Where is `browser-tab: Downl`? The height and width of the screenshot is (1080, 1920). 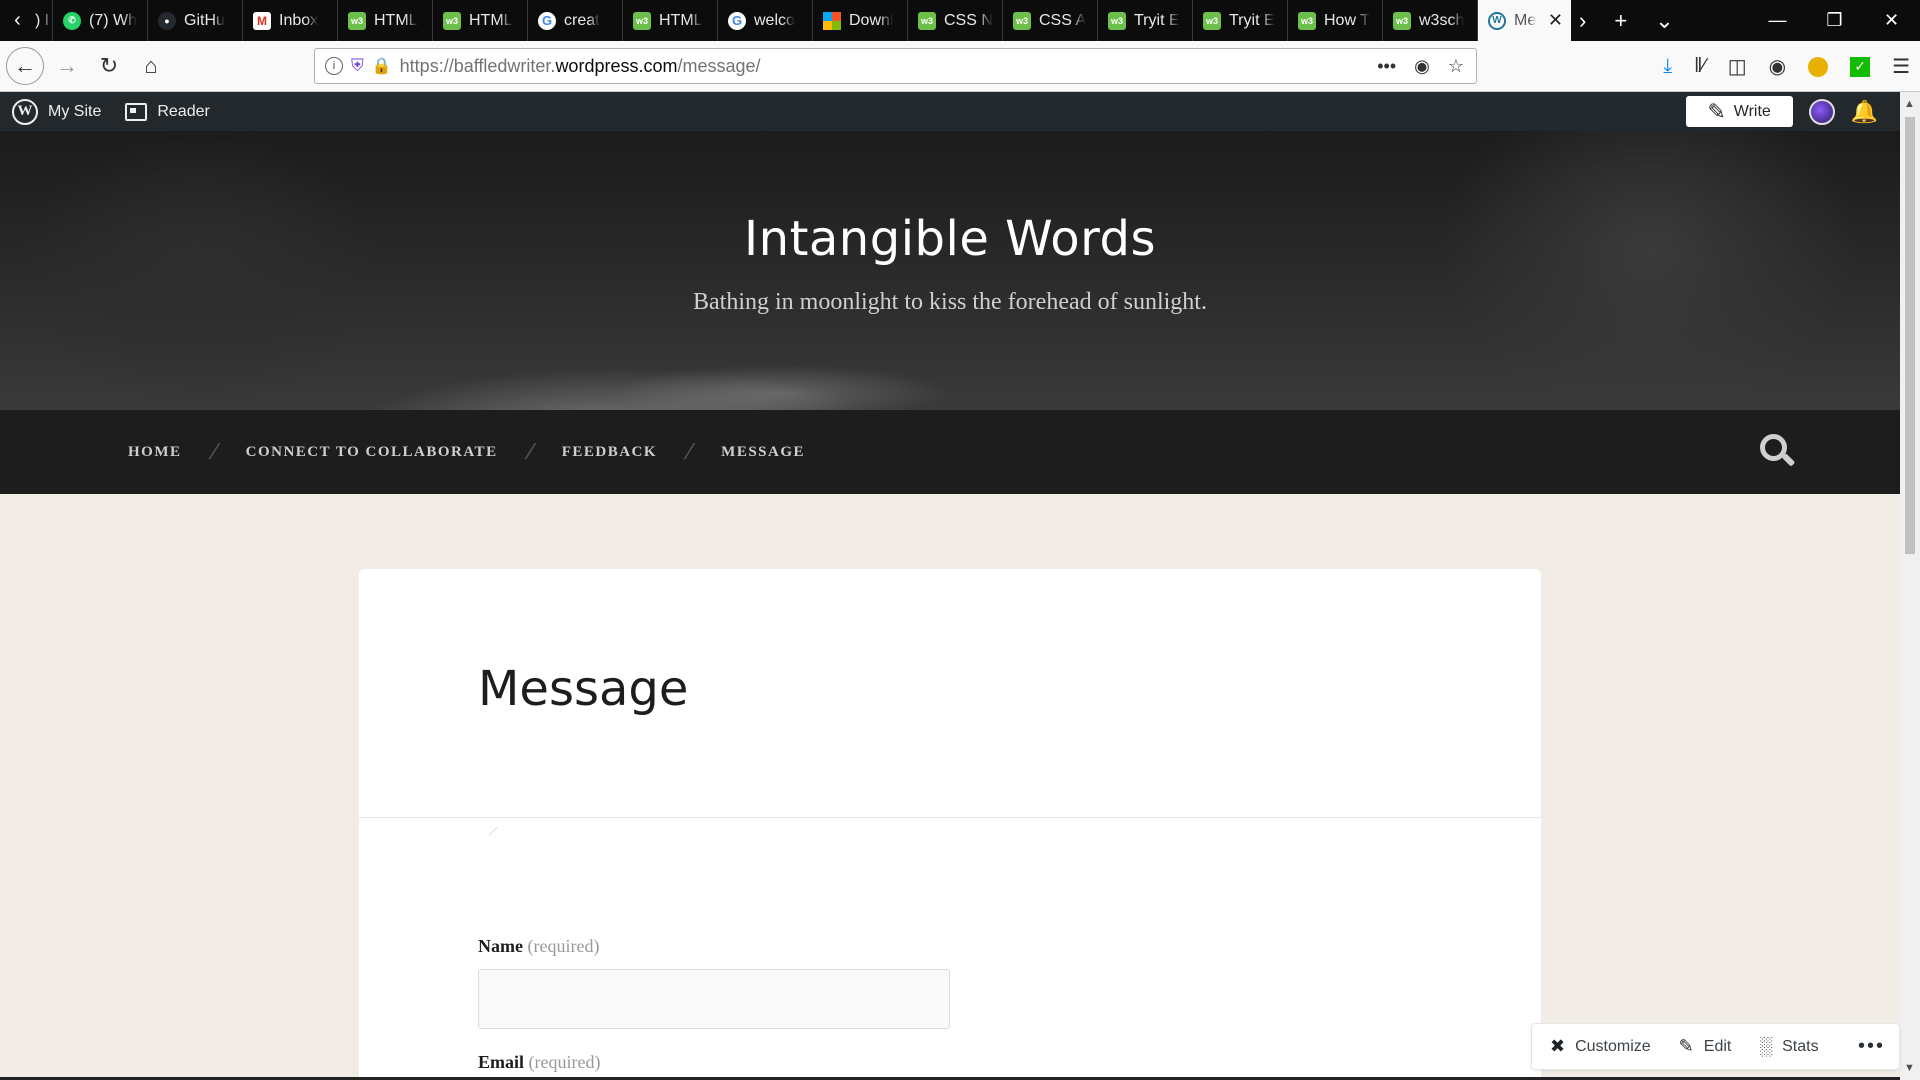 browser-tab: Downl is located at coordinates (860, 20).